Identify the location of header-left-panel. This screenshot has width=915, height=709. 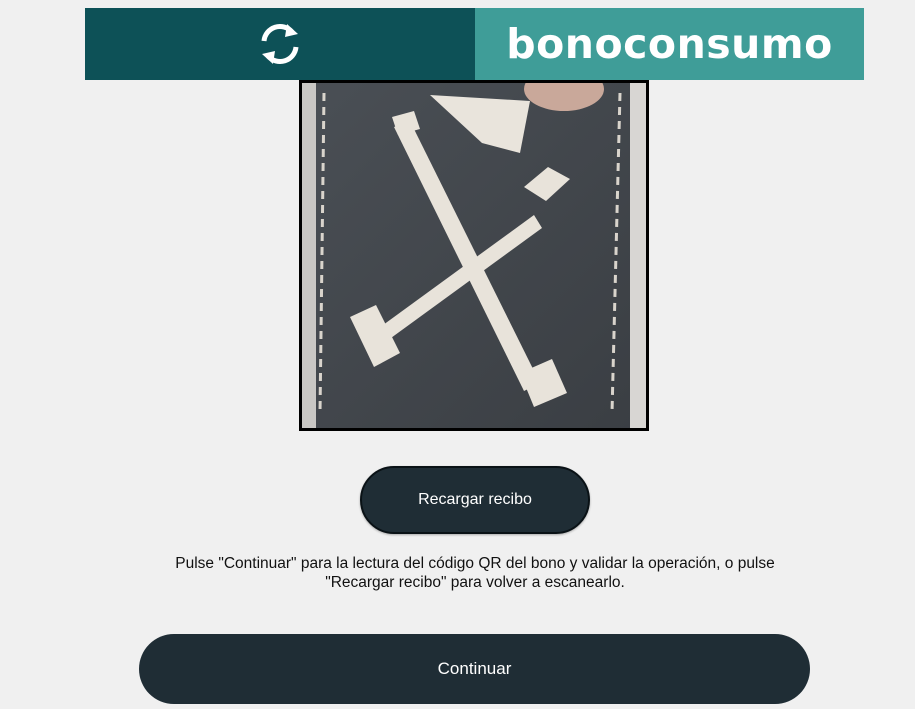
(280, 44).